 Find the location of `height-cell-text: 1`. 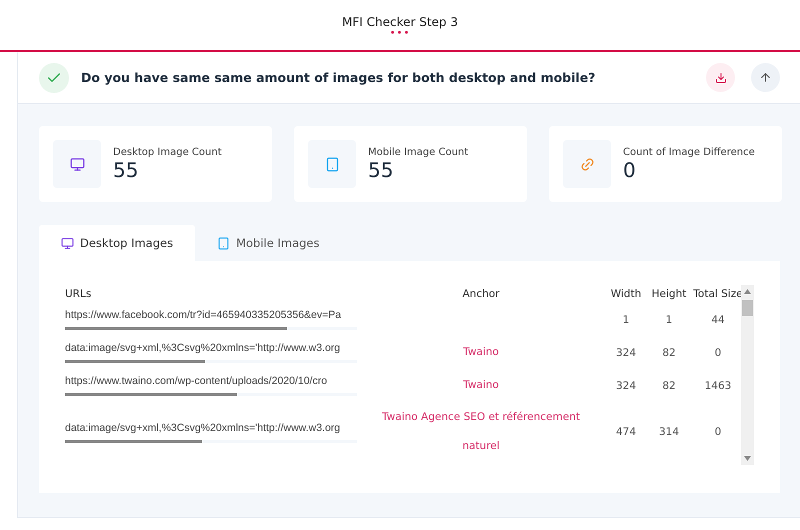

height-cell-text: 1 is located at coordinates (669, 320).